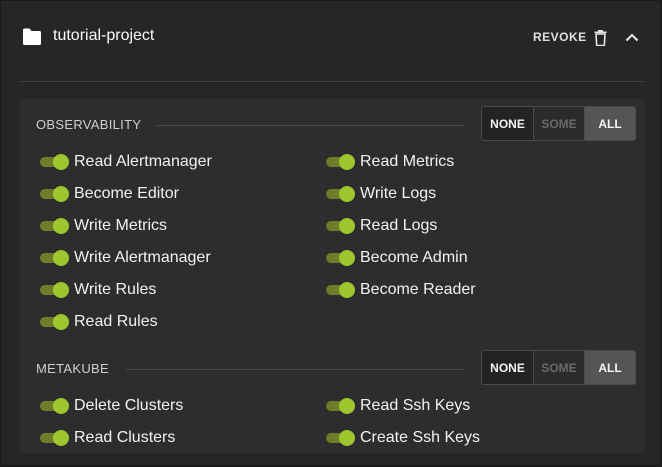  I want to click on permission-write-logs: Write Logs, so click(381, 194).